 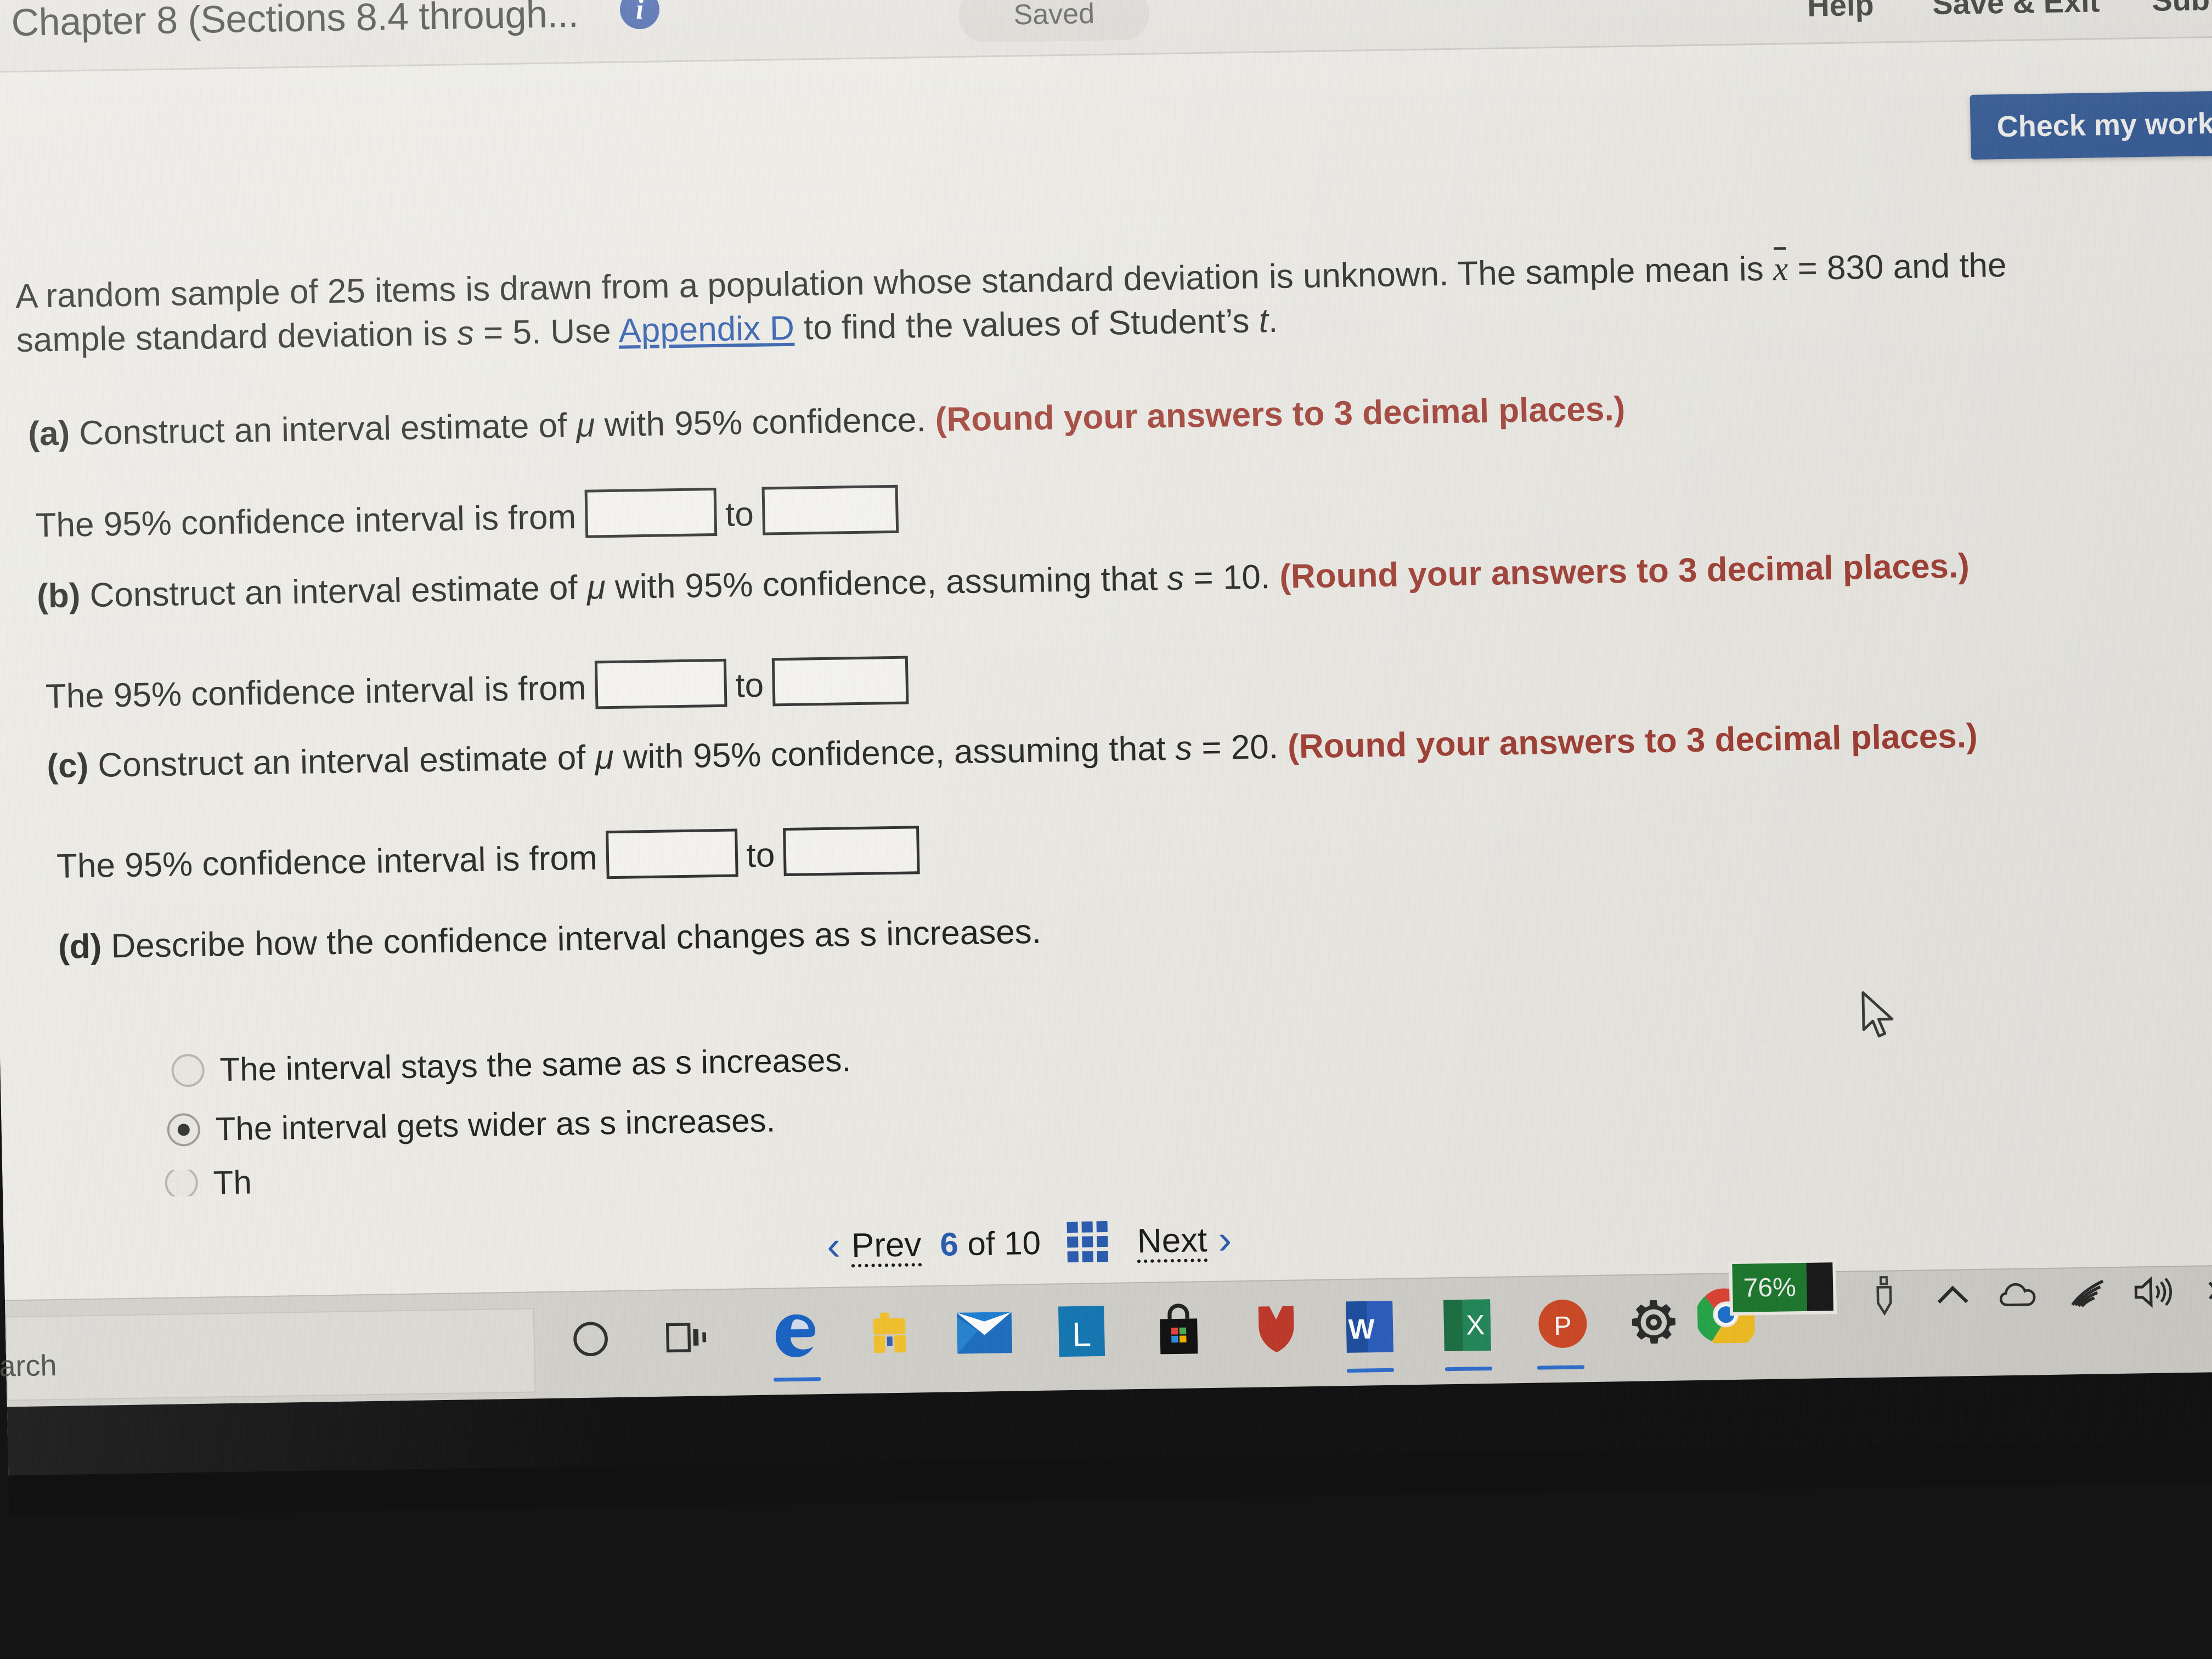 I want to click on battery-indicator: 76%, so click(x=1783, y=1287).